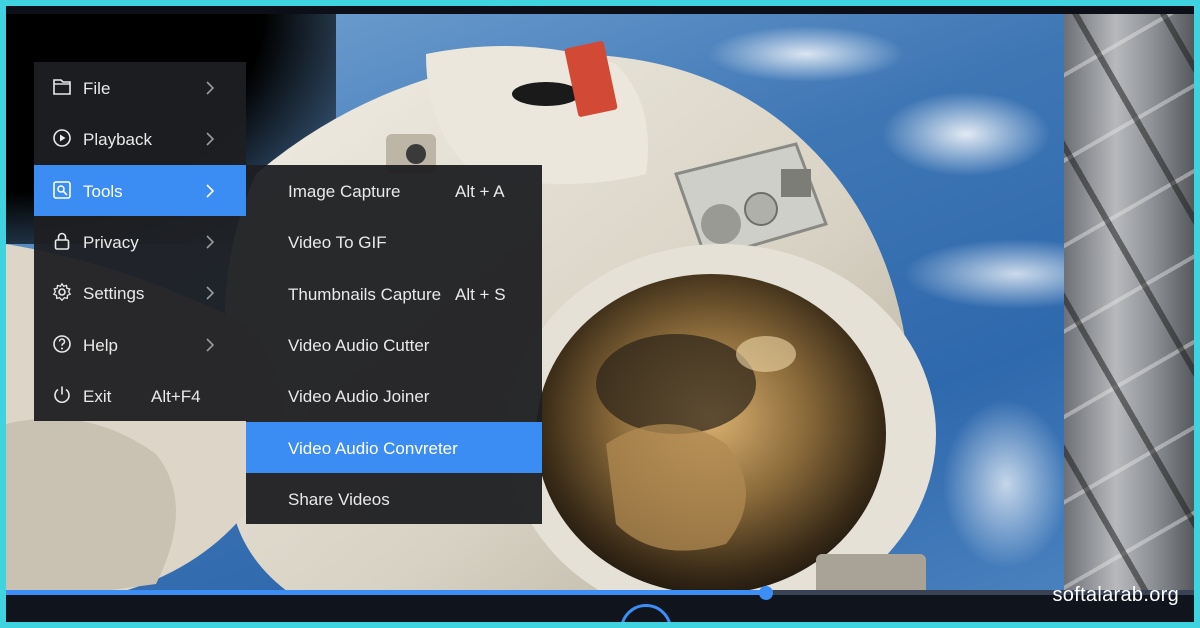 The height and width of the screenshot is (628, 1200). I want to click on menu-item-settings: Settings, so click(140, 292).